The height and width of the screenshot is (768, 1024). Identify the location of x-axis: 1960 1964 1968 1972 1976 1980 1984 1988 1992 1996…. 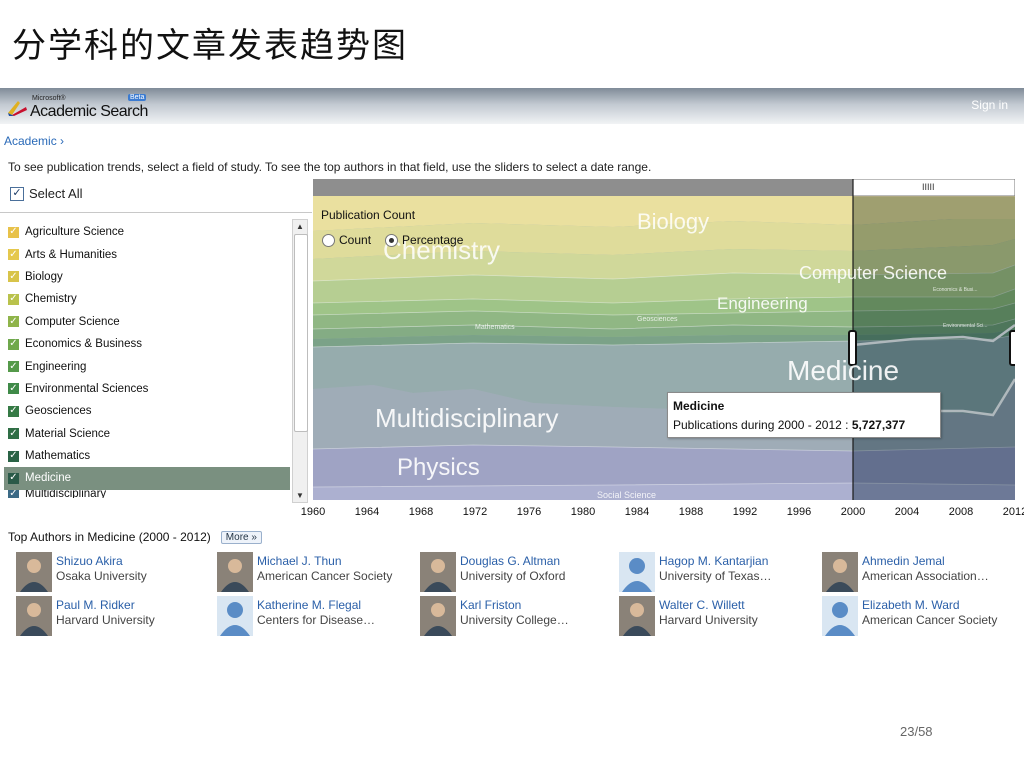
(662, 512).